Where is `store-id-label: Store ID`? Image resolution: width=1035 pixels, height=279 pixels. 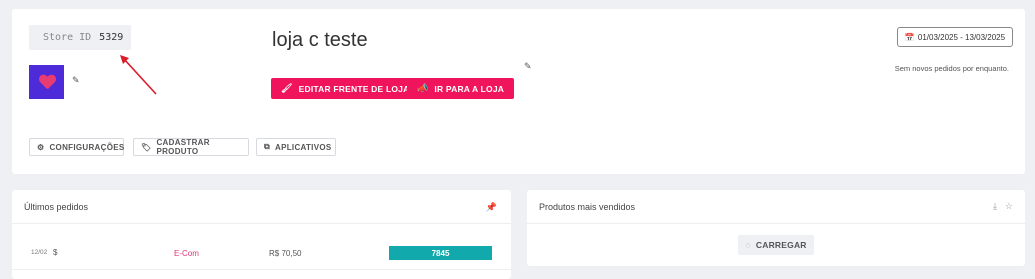
store-id-label: Store ID is located at coordinates (67, 37).